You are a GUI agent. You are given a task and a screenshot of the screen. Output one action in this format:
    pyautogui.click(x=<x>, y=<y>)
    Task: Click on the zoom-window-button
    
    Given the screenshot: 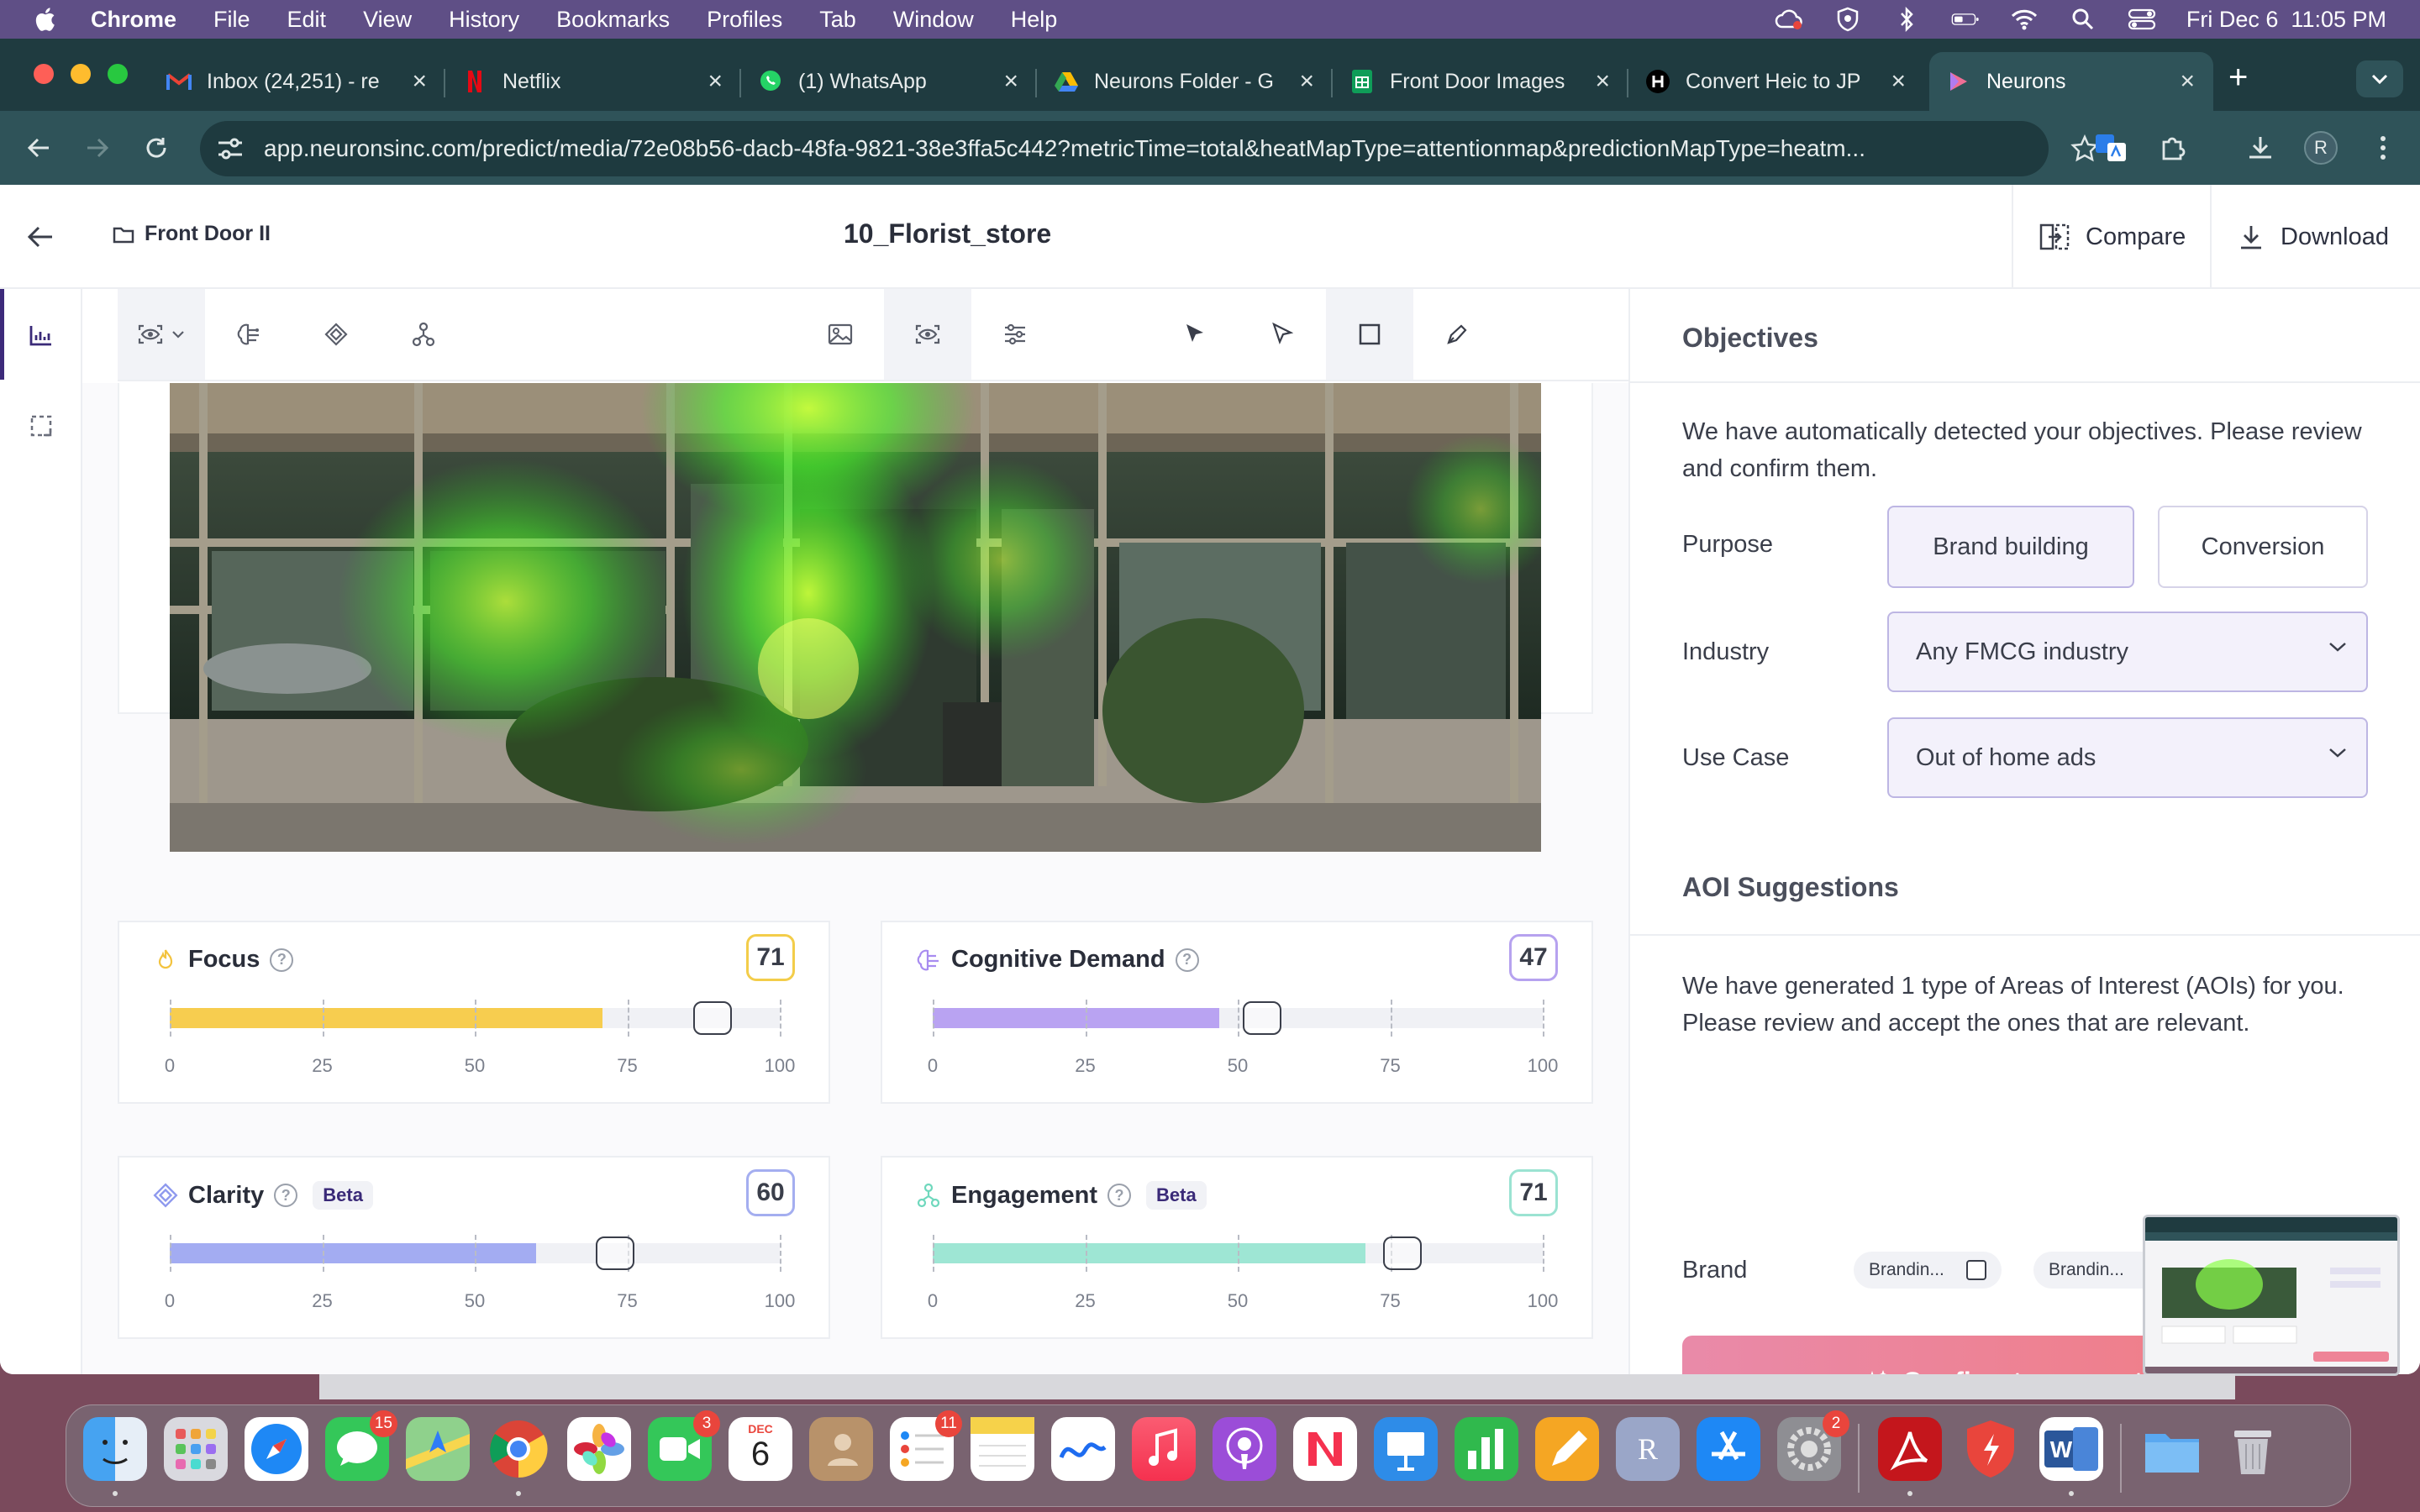 What is the action you would take?
    pyautogui.click(x=118, y=74)
    